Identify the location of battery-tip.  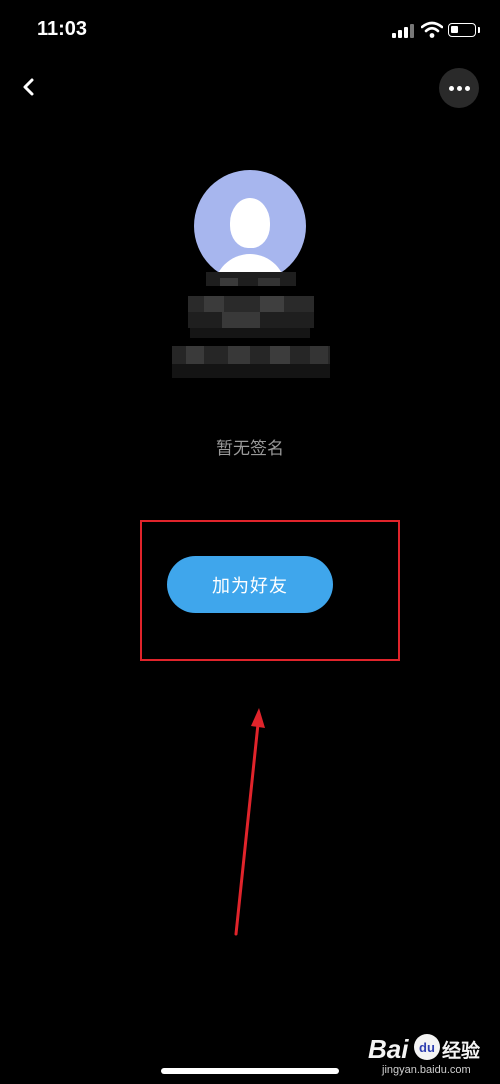
(479, 30).